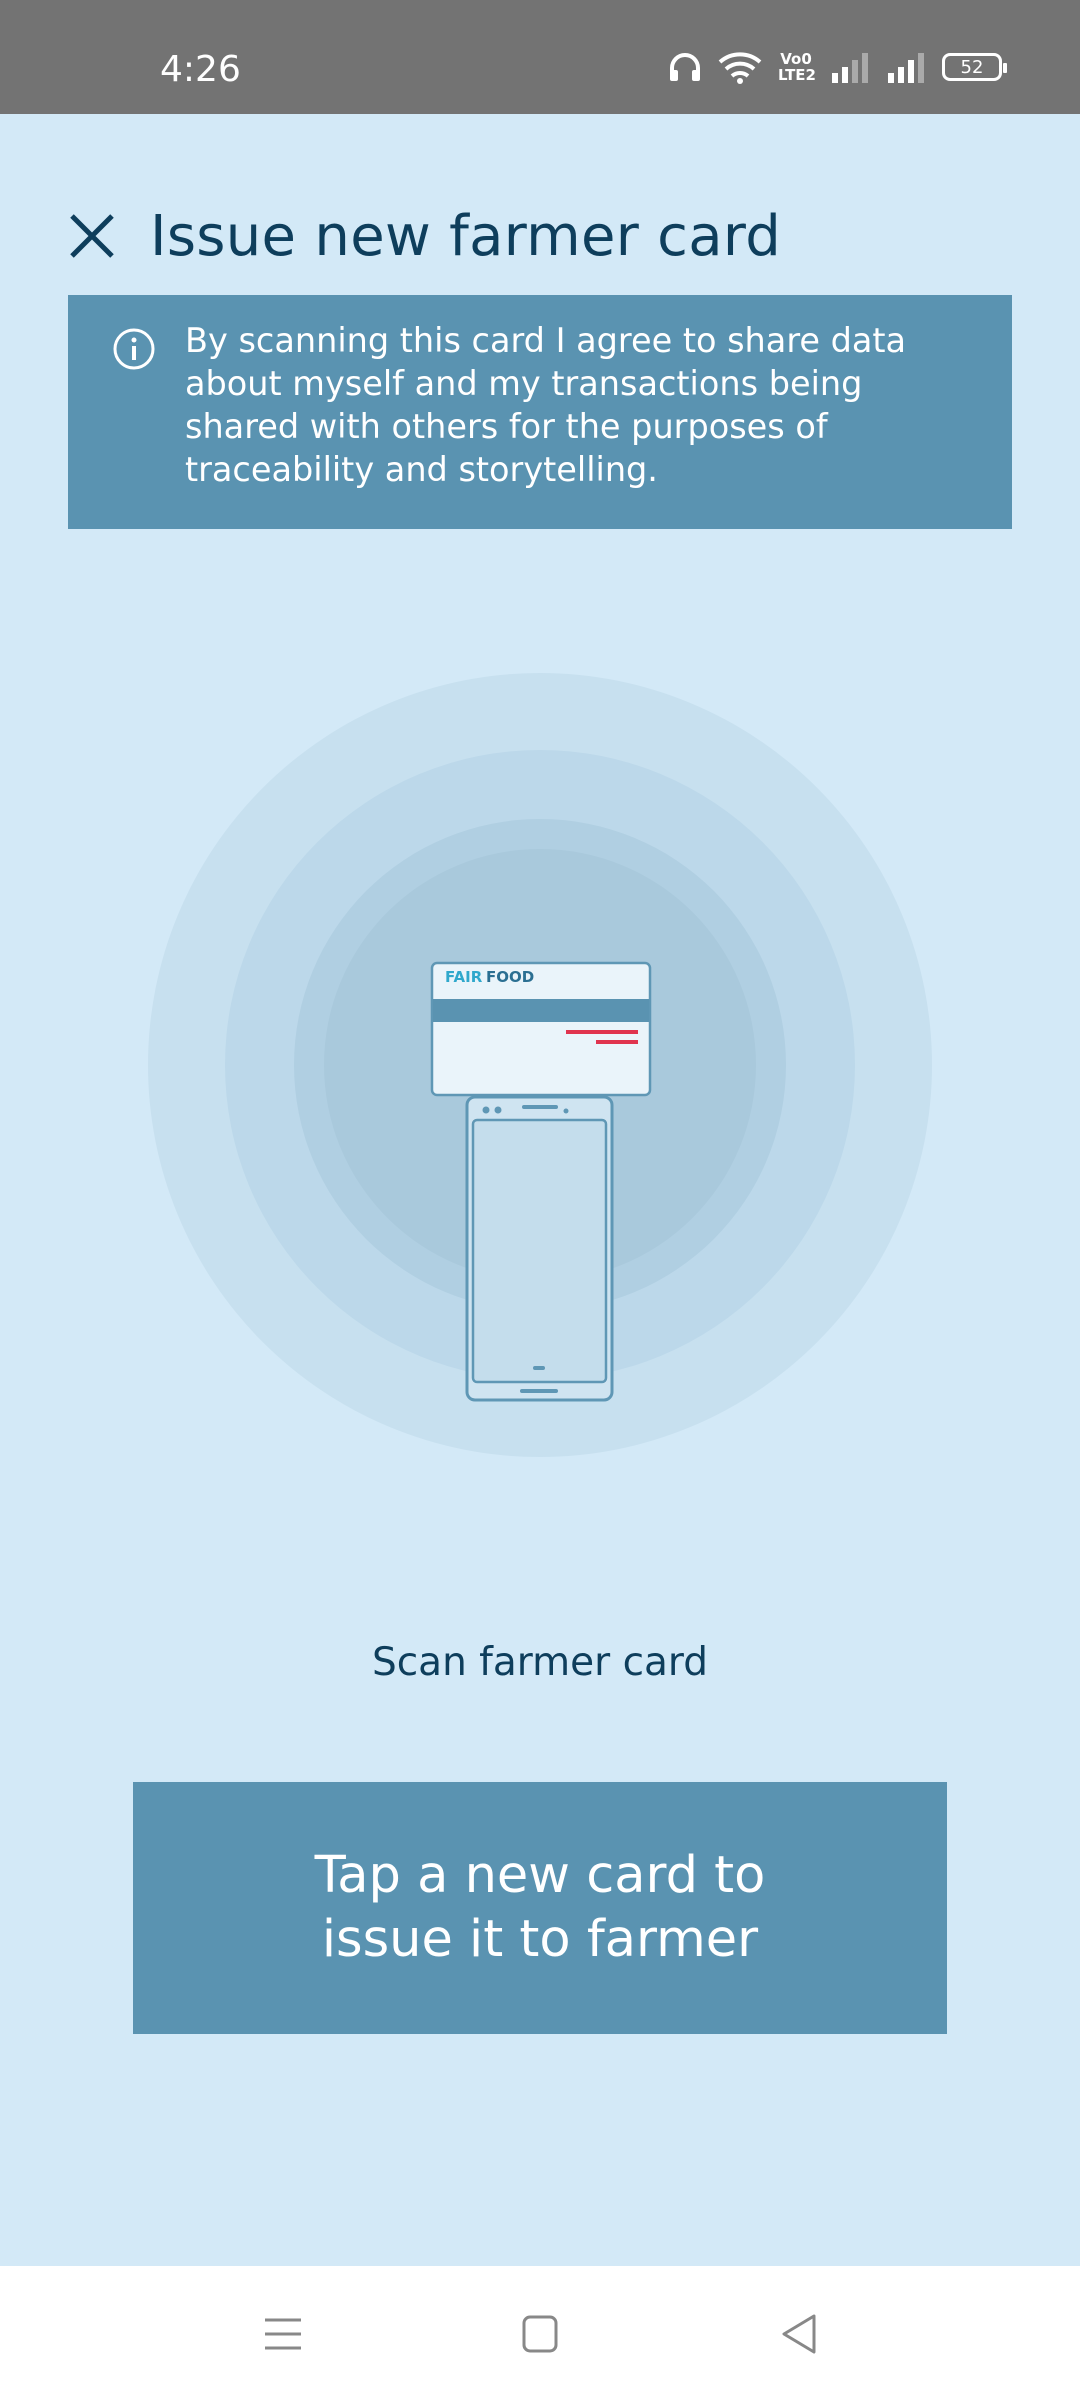 The image size is (1080, 2400). Describe the element at coordinates (510, 977) in the screenshot. I see `card-brand-right: FOOD` at that location.